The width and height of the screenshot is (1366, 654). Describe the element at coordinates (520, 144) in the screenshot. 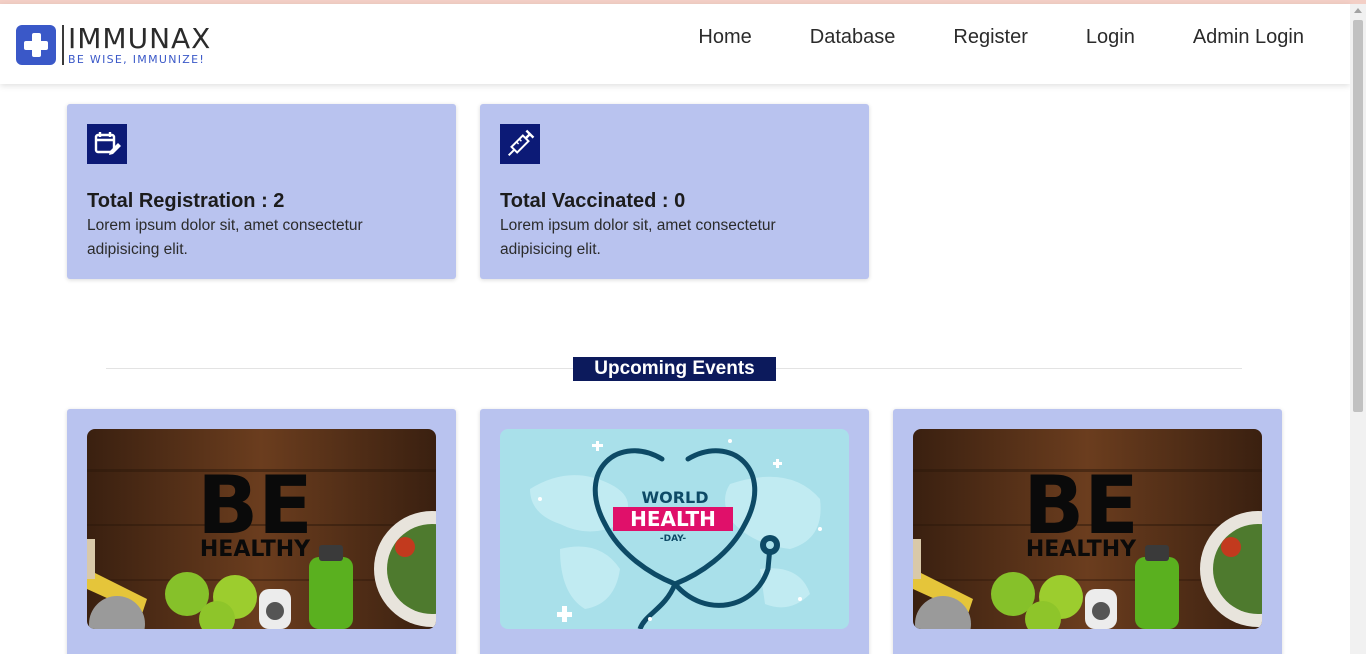

I see `syringe-icon` at that location.